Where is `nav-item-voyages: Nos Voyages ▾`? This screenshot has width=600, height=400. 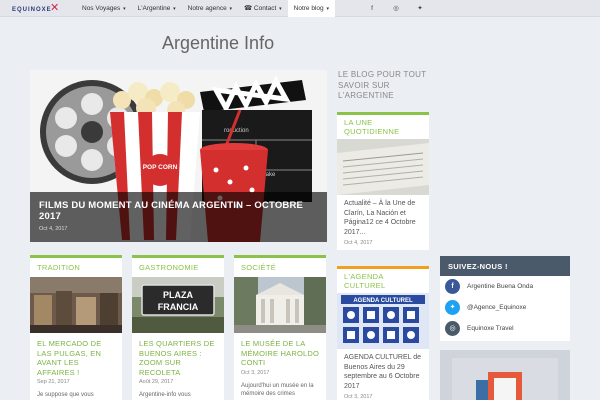
nav-item-voyages: Nos Voyages ▾ is located at coordinates (104, 8).